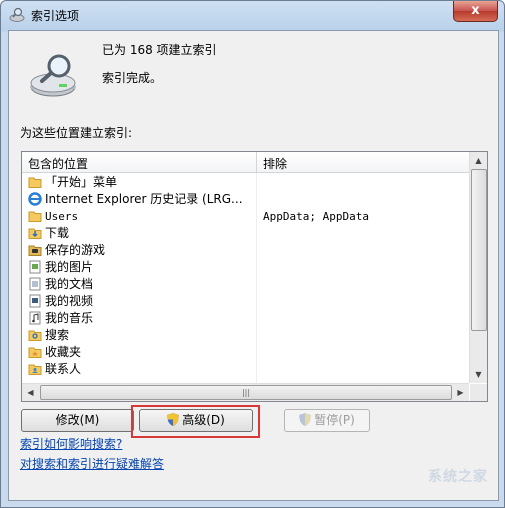 This screenshot has height=508, width=505. Describe the element at coordinates (76, 133) in the screenshot. I see `locations-label: 为这些位置建立索引:` at that location.